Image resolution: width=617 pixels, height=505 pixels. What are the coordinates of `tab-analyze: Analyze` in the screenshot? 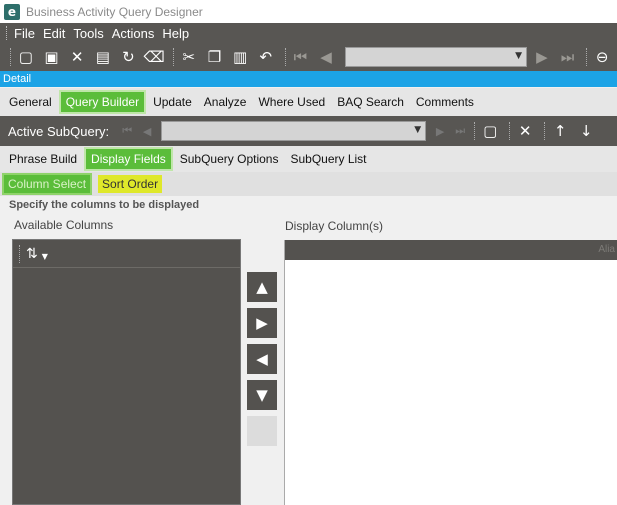 It's located at (225, 102).